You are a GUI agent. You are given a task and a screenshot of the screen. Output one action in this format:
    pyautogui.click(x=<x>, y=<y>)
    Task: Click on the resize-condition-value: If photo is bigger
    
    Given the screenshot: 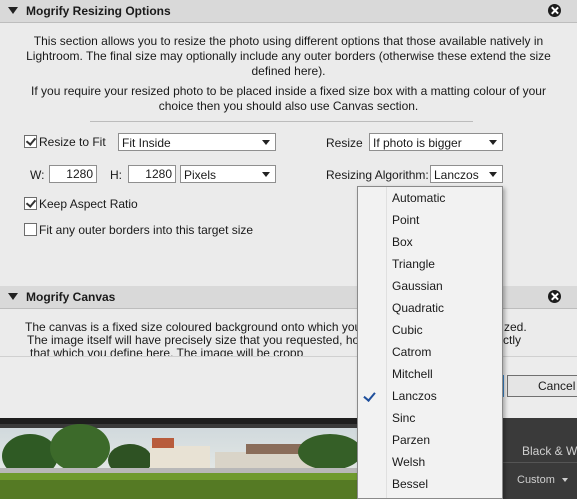 What is the action you would take?
    pyautogui.click(x=417, y=143)
    